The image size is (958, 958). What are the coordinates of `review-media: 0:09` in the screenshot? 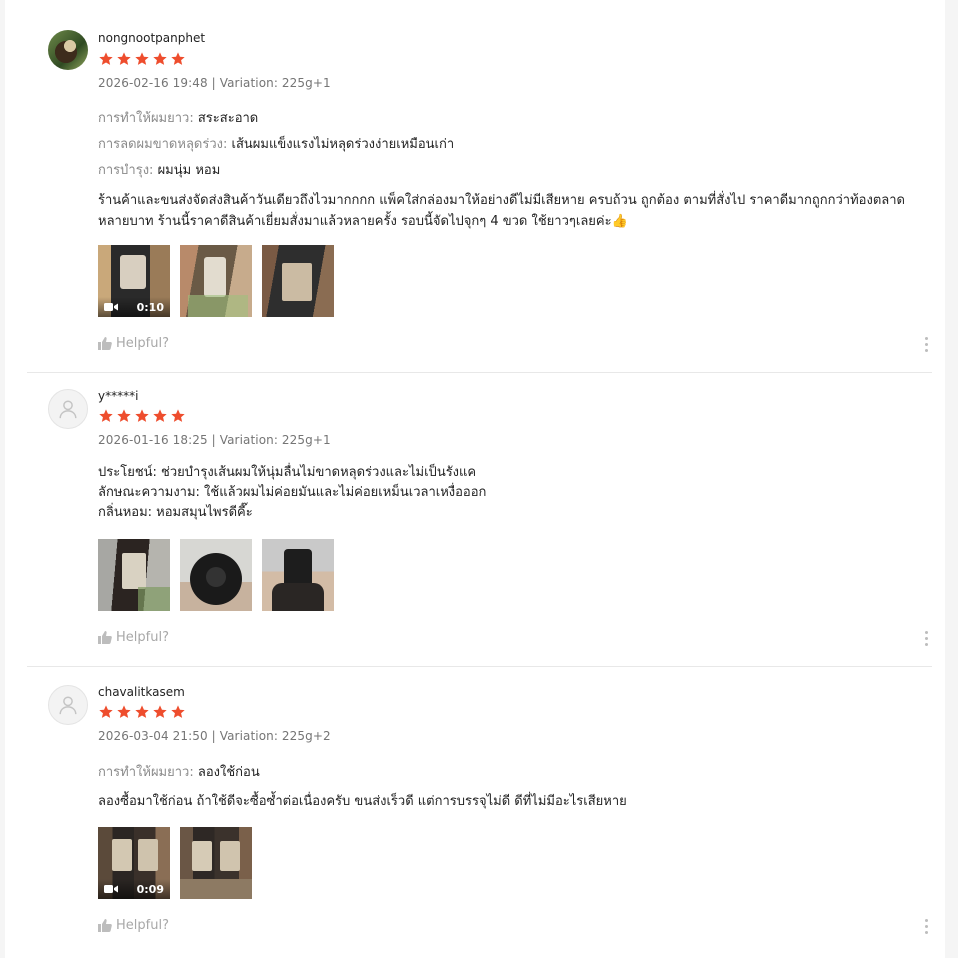 It's located at (175, 863).